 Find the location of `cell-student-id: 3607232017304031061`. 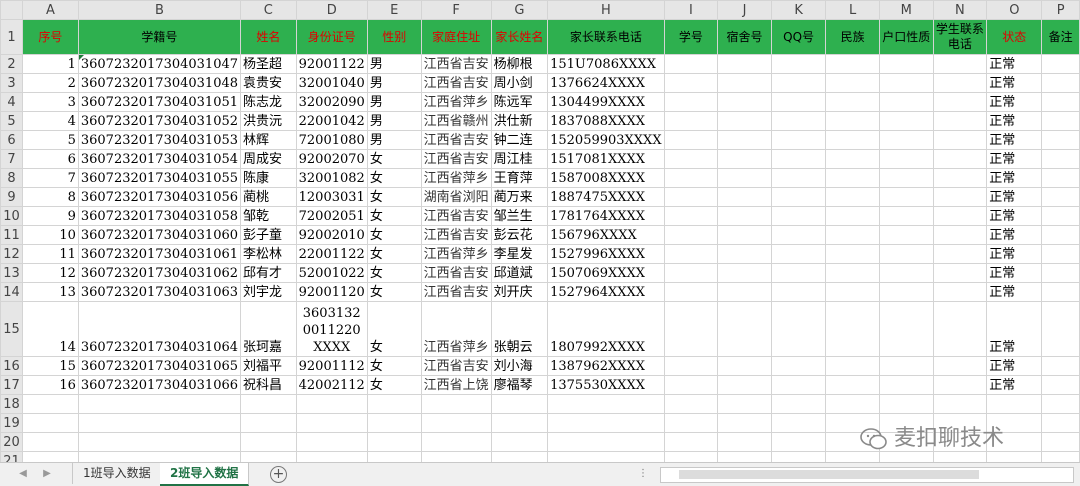

cell-student-id: 3607232017304031061 is located at coordinates (159, 254).